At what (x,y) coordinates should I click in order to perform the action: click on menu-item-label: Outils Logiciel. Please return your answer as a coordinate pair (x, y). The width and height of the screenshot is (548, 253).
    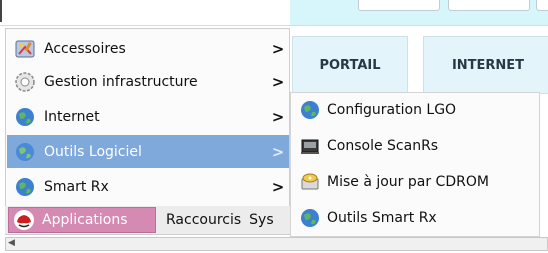
    Looking at the image, I should click on (93, 151).